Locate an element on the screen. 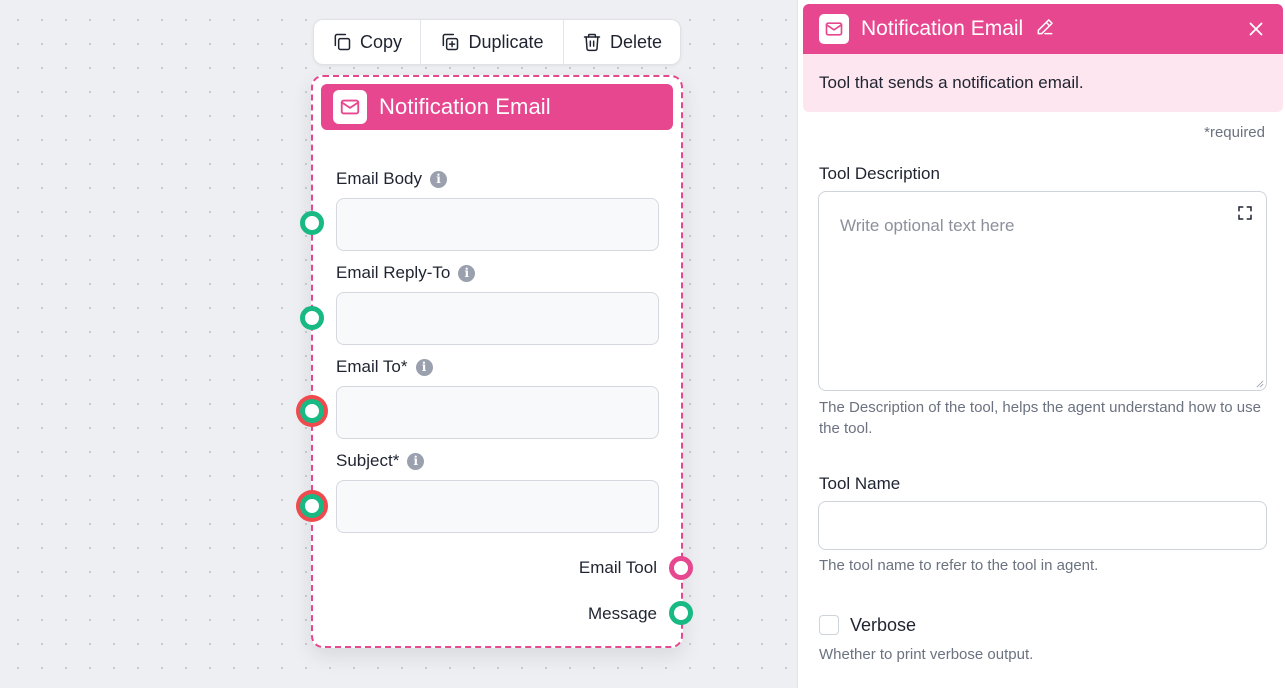 The image size is (1285, 688). email-to-label: Email To* i is located at coordinates (384, 367).